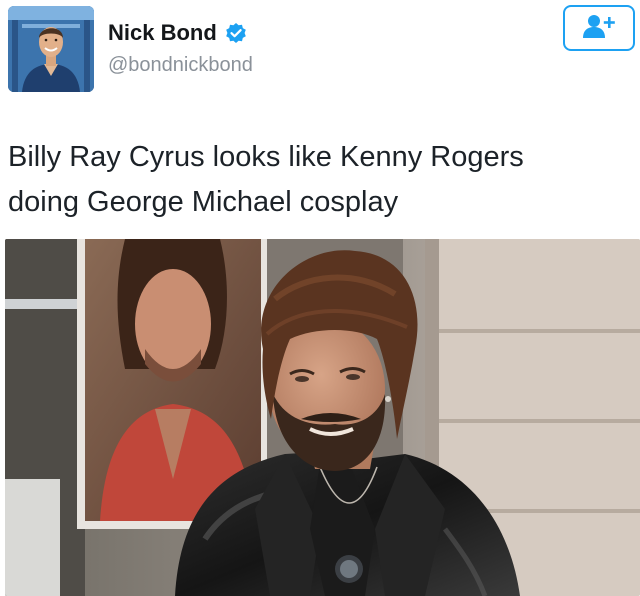  What do you see at coordinates (162, 33) in the screenshot?
I see `display-name: Nick Bond` at bounding box center [162, 33].